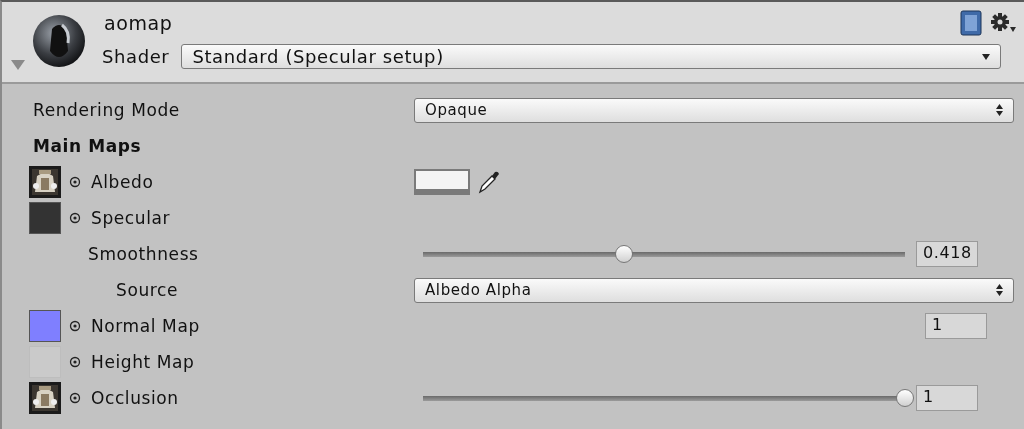  Describe the element at coordinates (131, 218) in the screenshot. I see `property-label: Specular` at that location.